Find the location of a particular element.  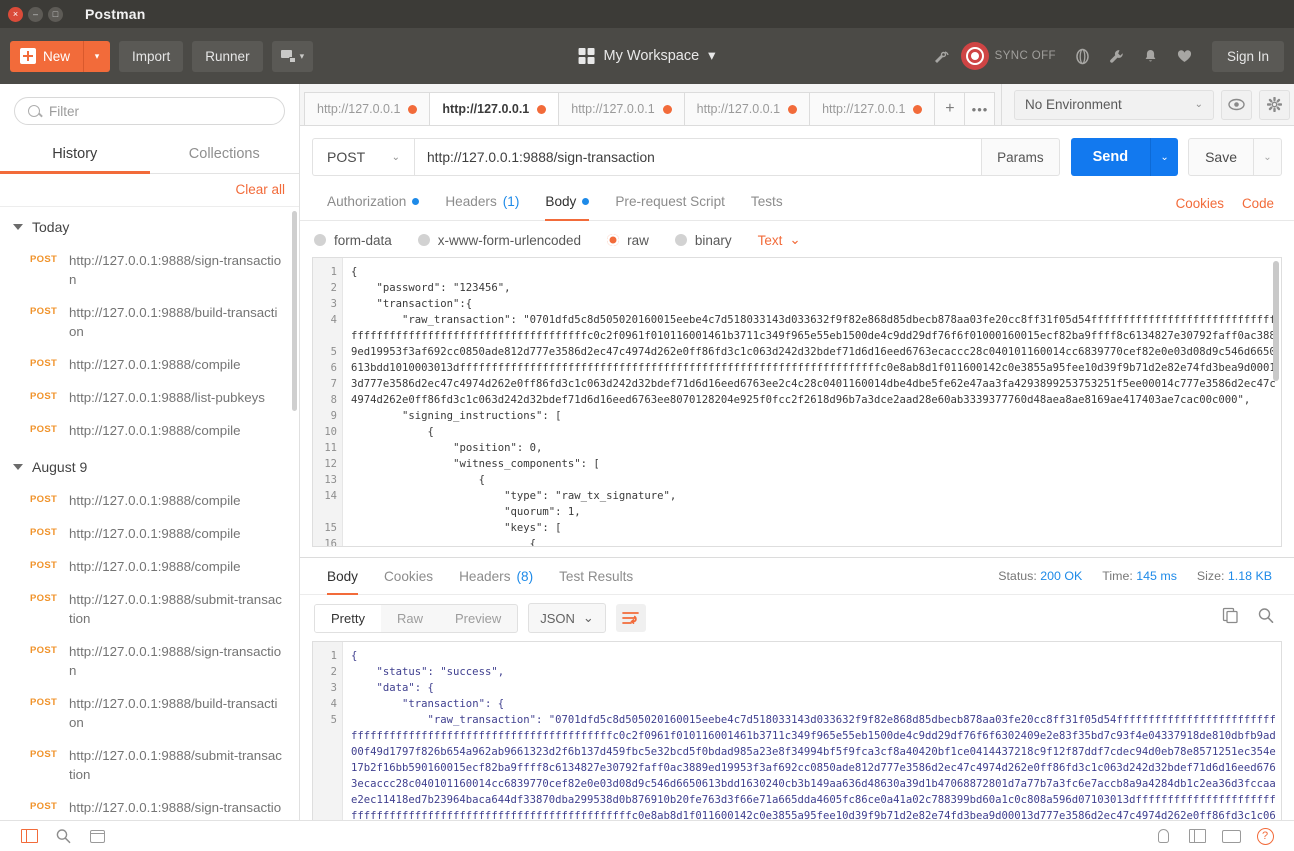

send-button: Send ⌄ is located at coordinates (1124, 157).